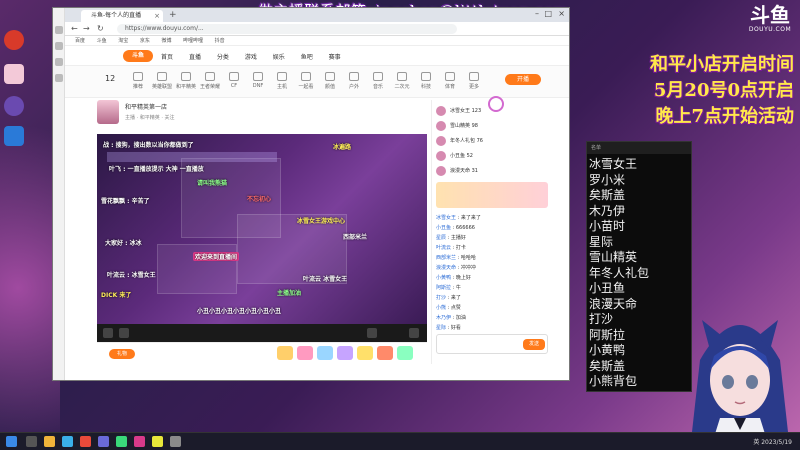 The image size is (800, 450). What do you see at coordinates (400, 441) in the screenshot?
I see `taskbar: 英 2023/5/19` at bounding box center [400, 441].